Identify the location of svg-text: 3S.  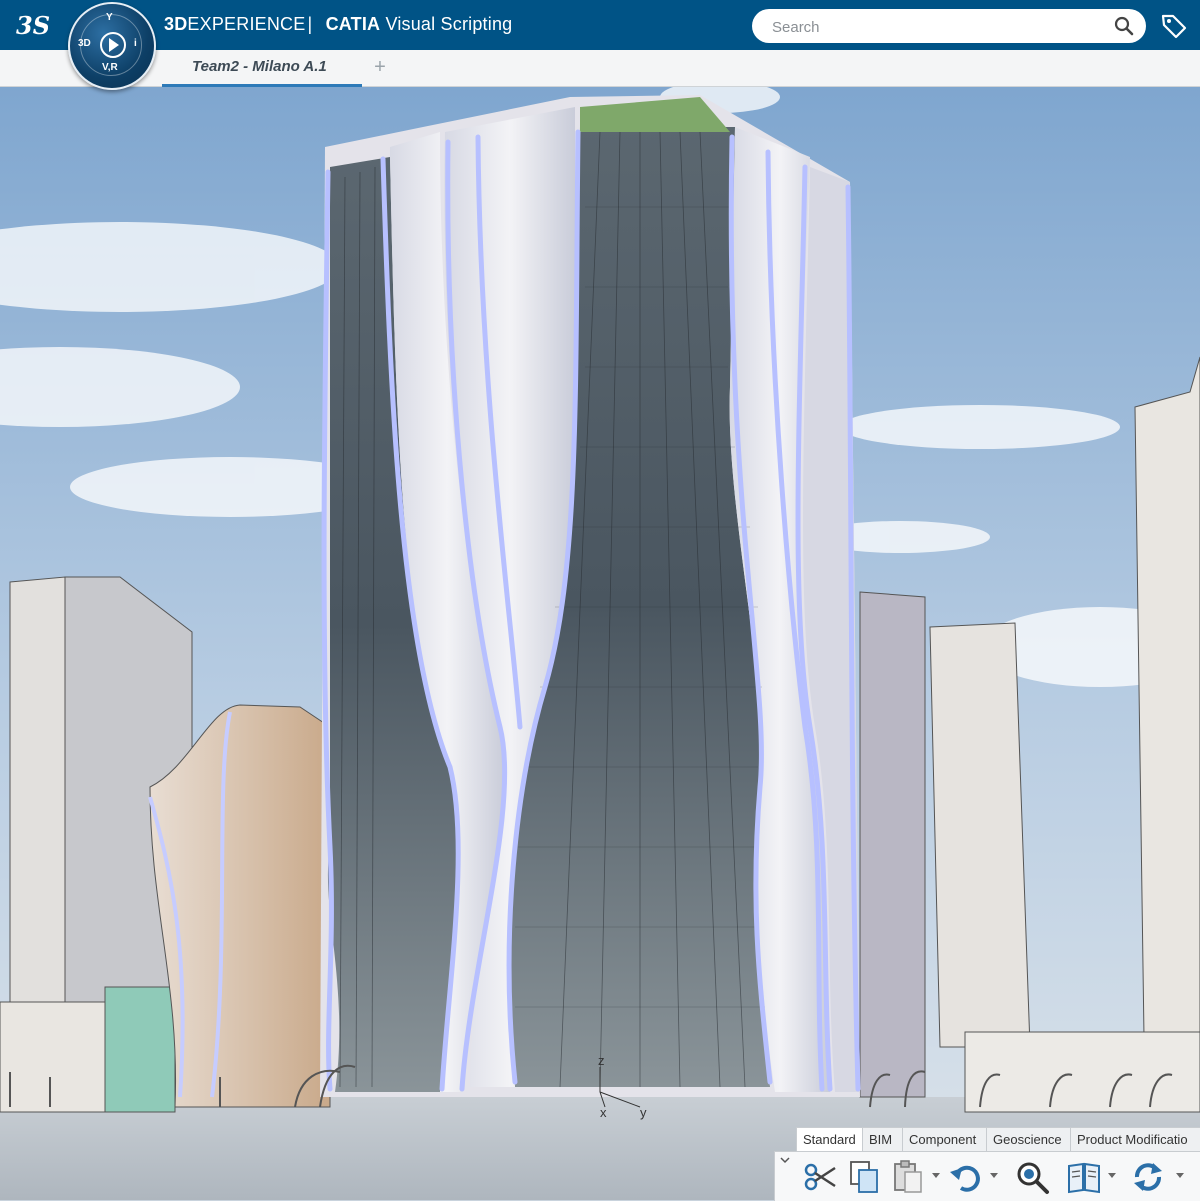
(33, 25).